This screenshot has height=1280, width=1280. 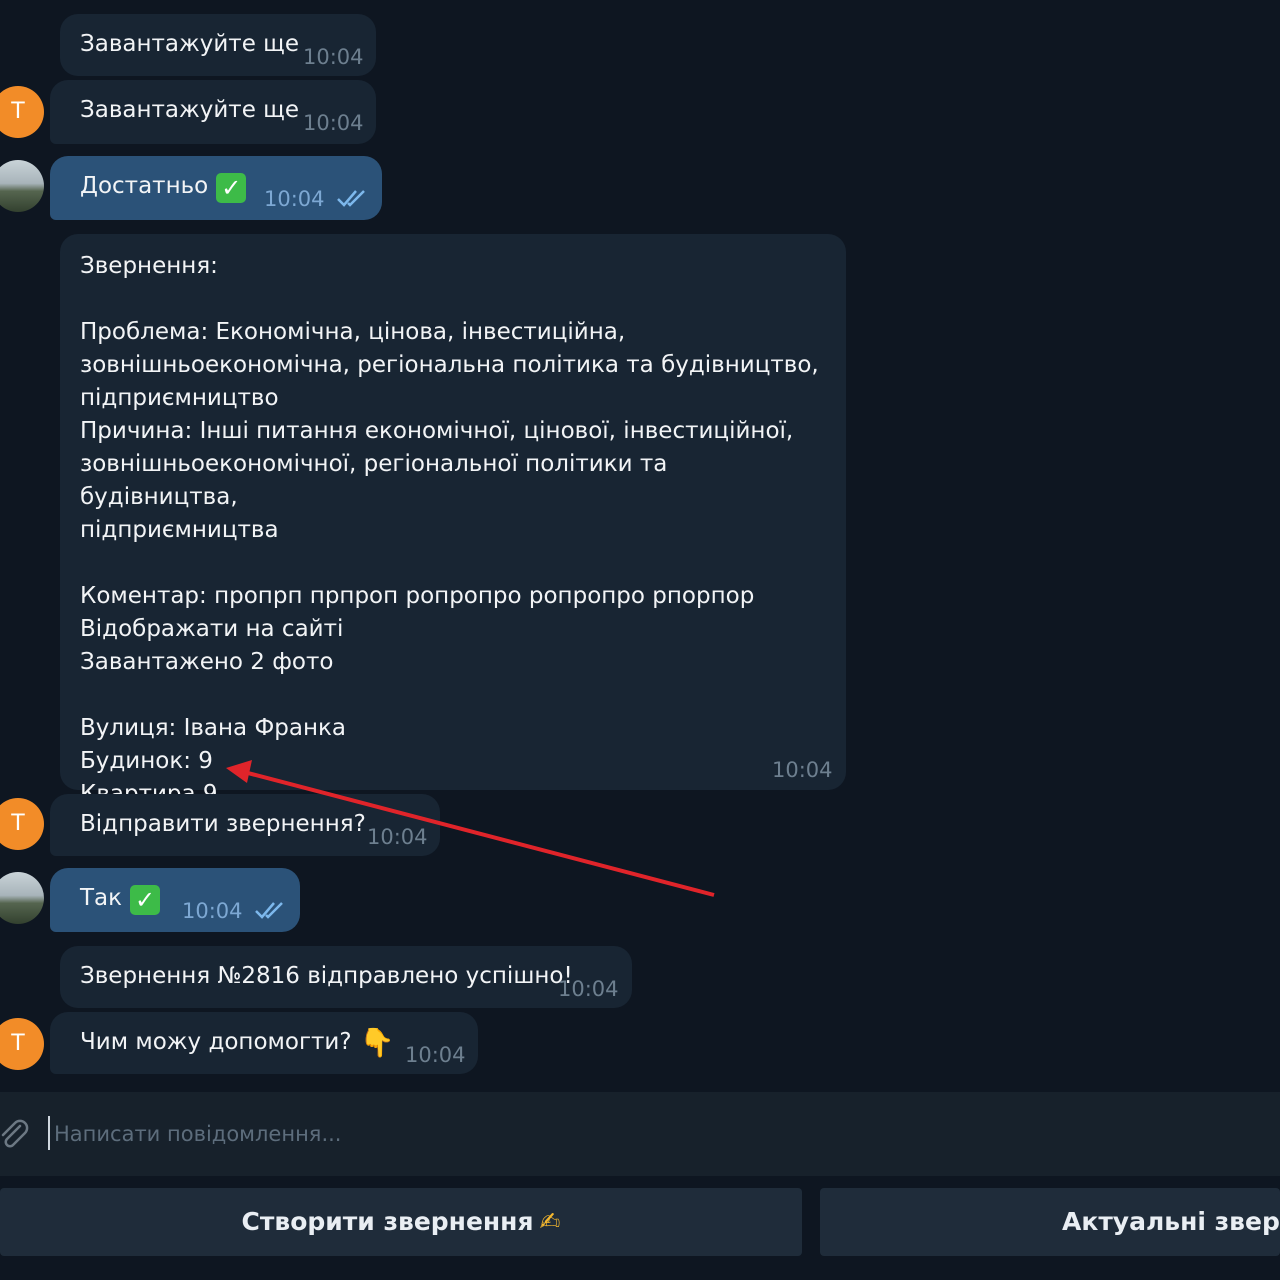 I want to click on button-label: Актуальні звер, so click(x=1171, y=1221).